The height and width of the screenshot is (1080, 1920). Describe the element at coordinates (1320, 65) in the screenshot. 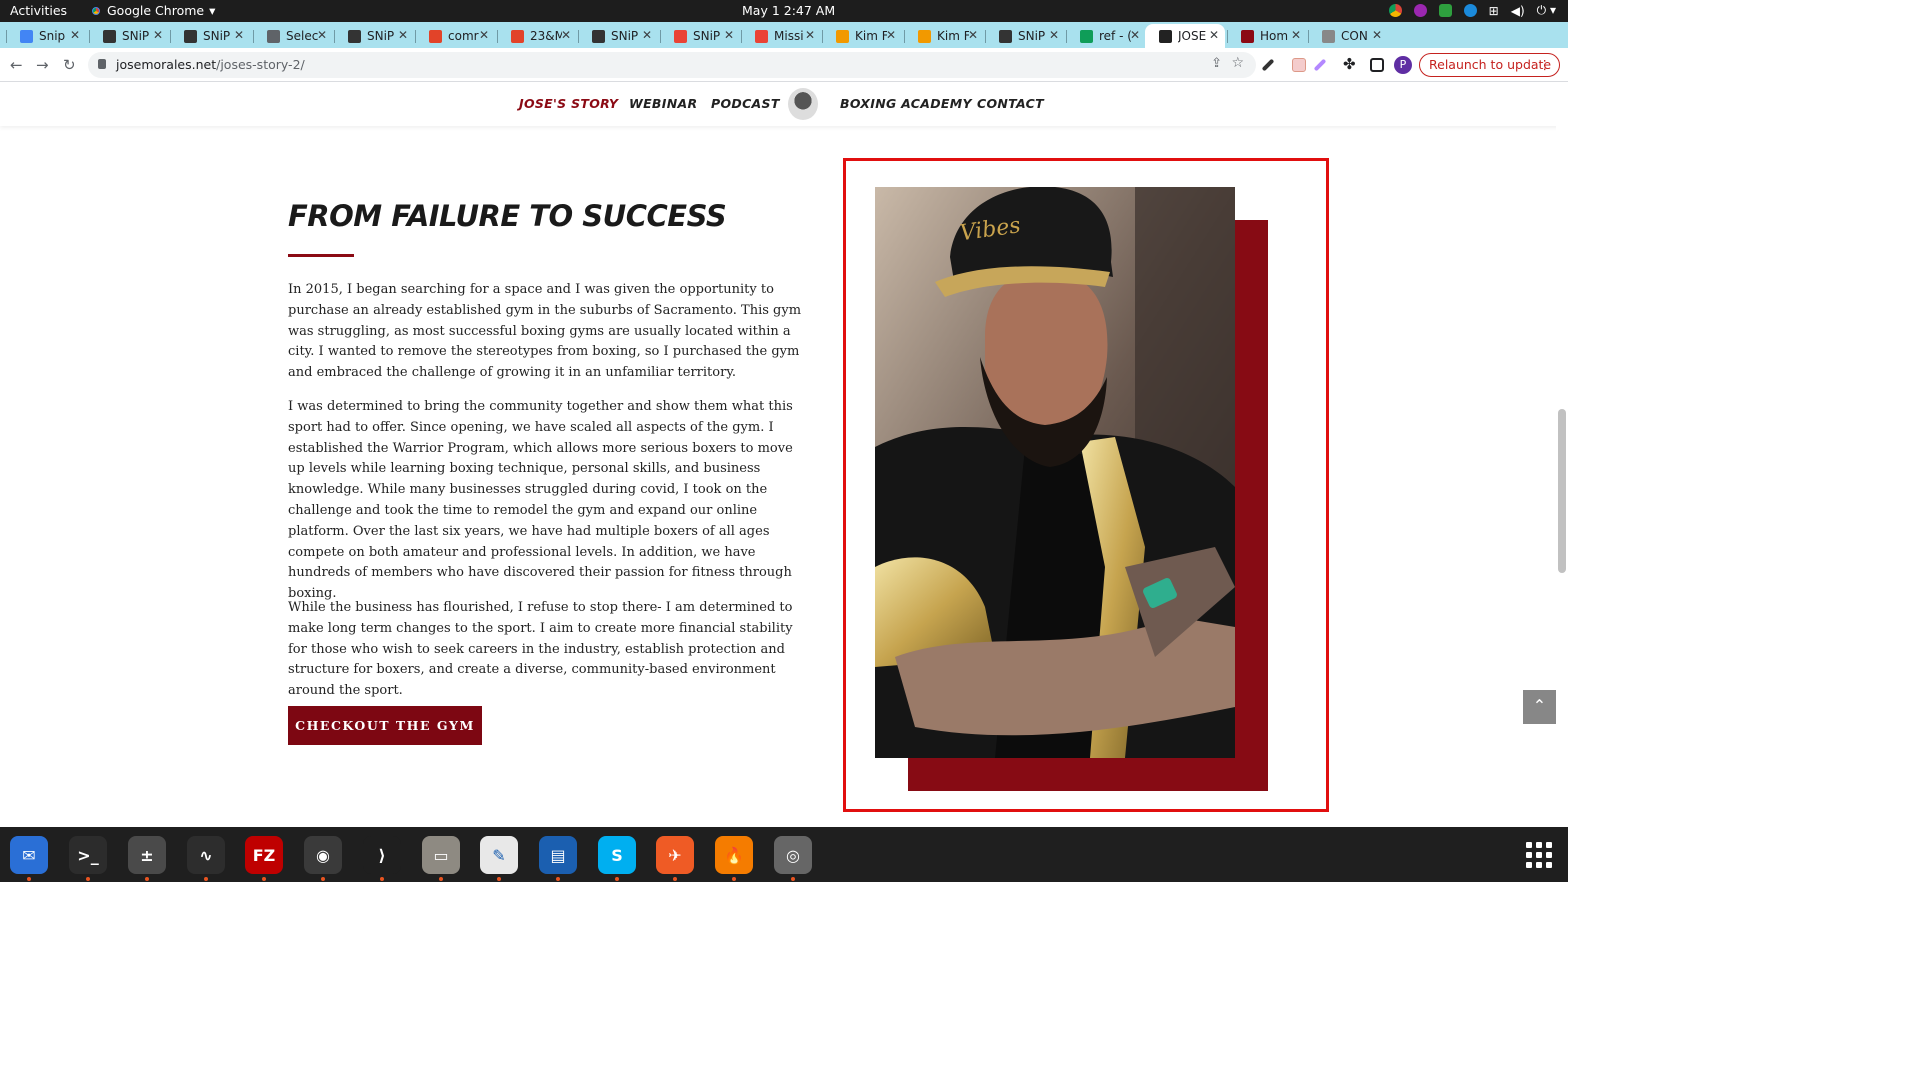

I see `pen-extension-icon` at that location.